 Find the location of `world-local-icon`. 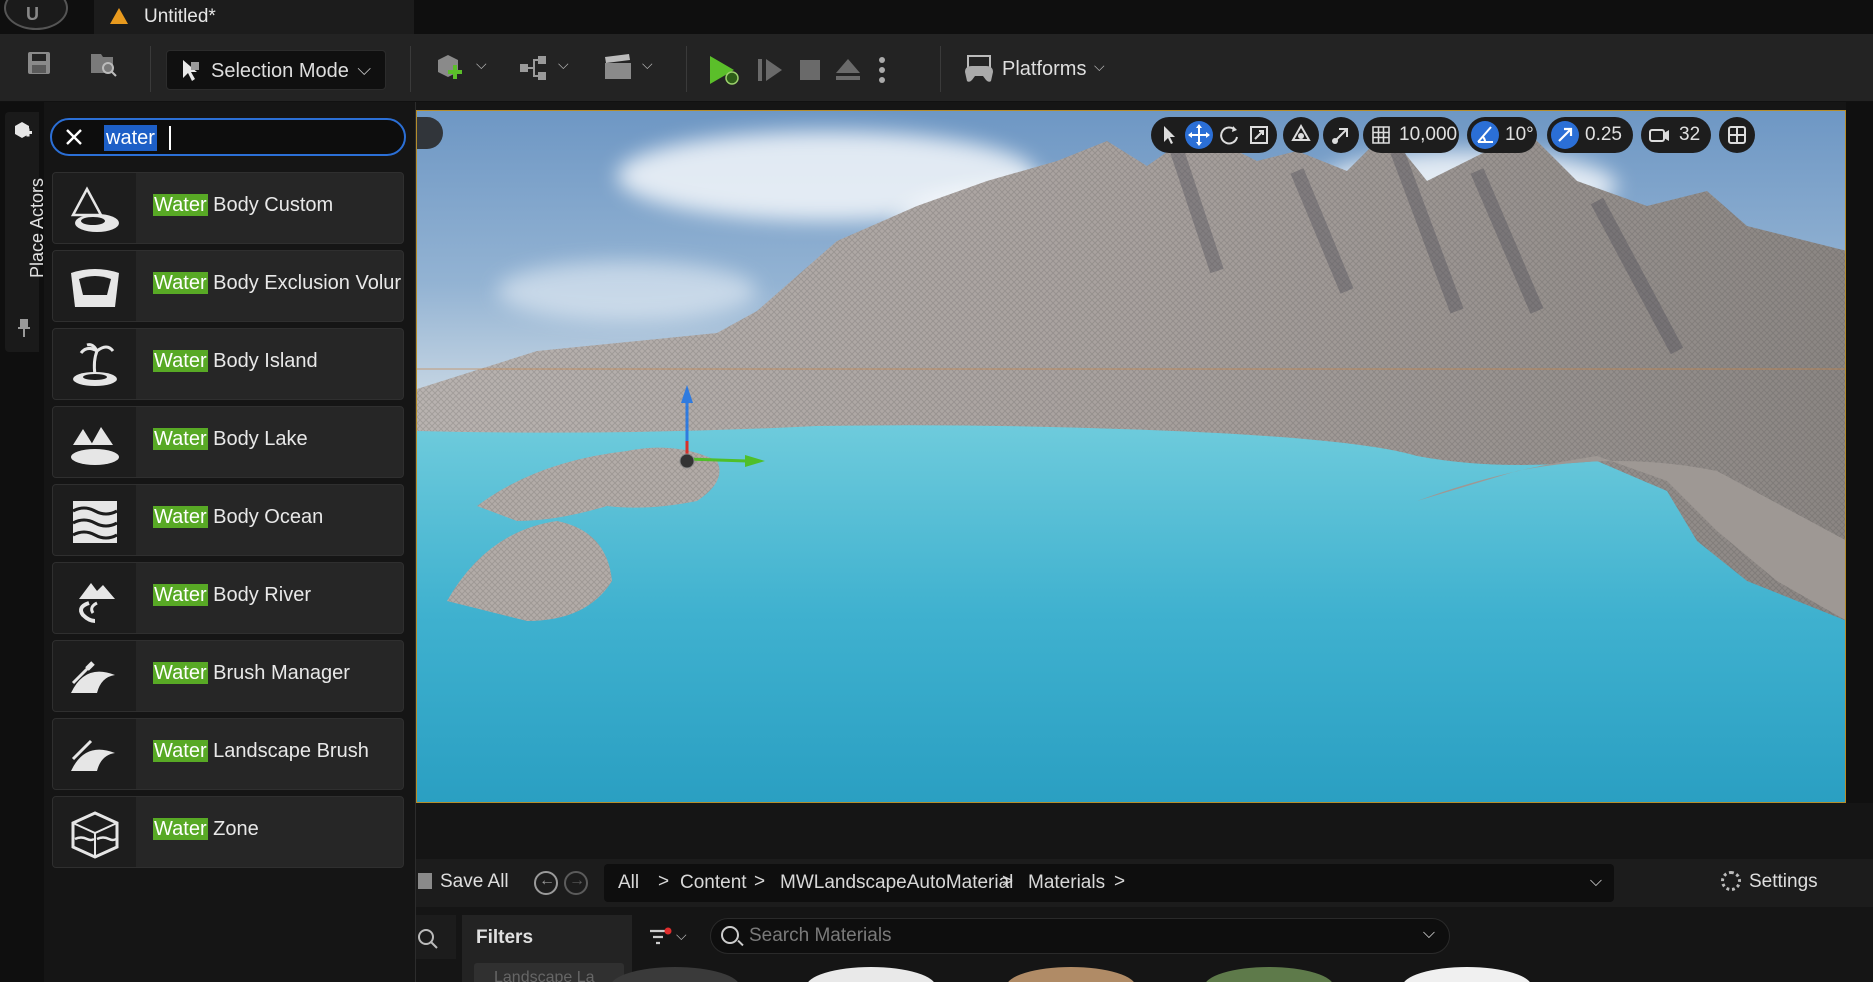

world-local-icon is located at coordinates (1301, 135).